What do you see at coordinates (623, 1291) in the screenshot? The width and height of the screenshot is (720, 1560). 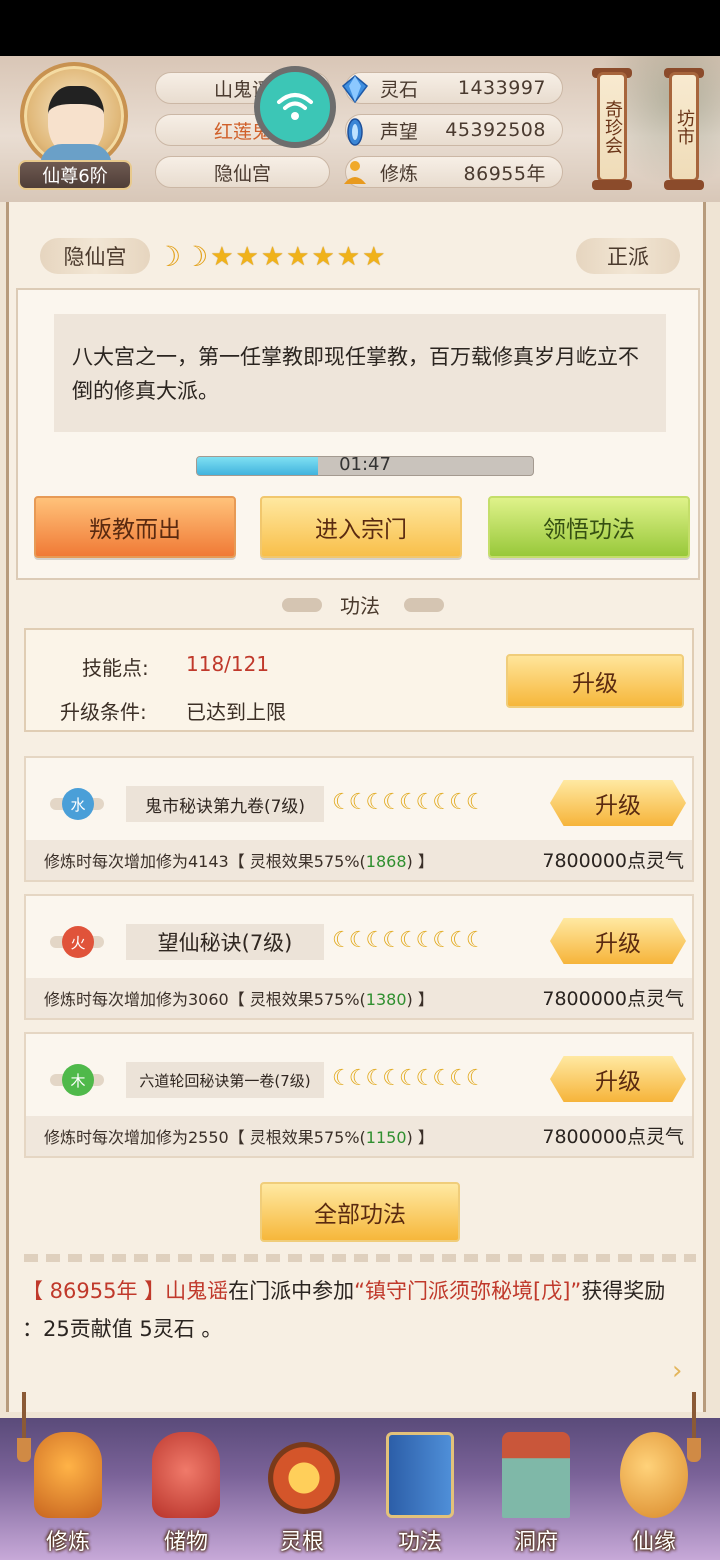 I see `log-reward-label: 获得奖励` at bounding box center [623, 1291].